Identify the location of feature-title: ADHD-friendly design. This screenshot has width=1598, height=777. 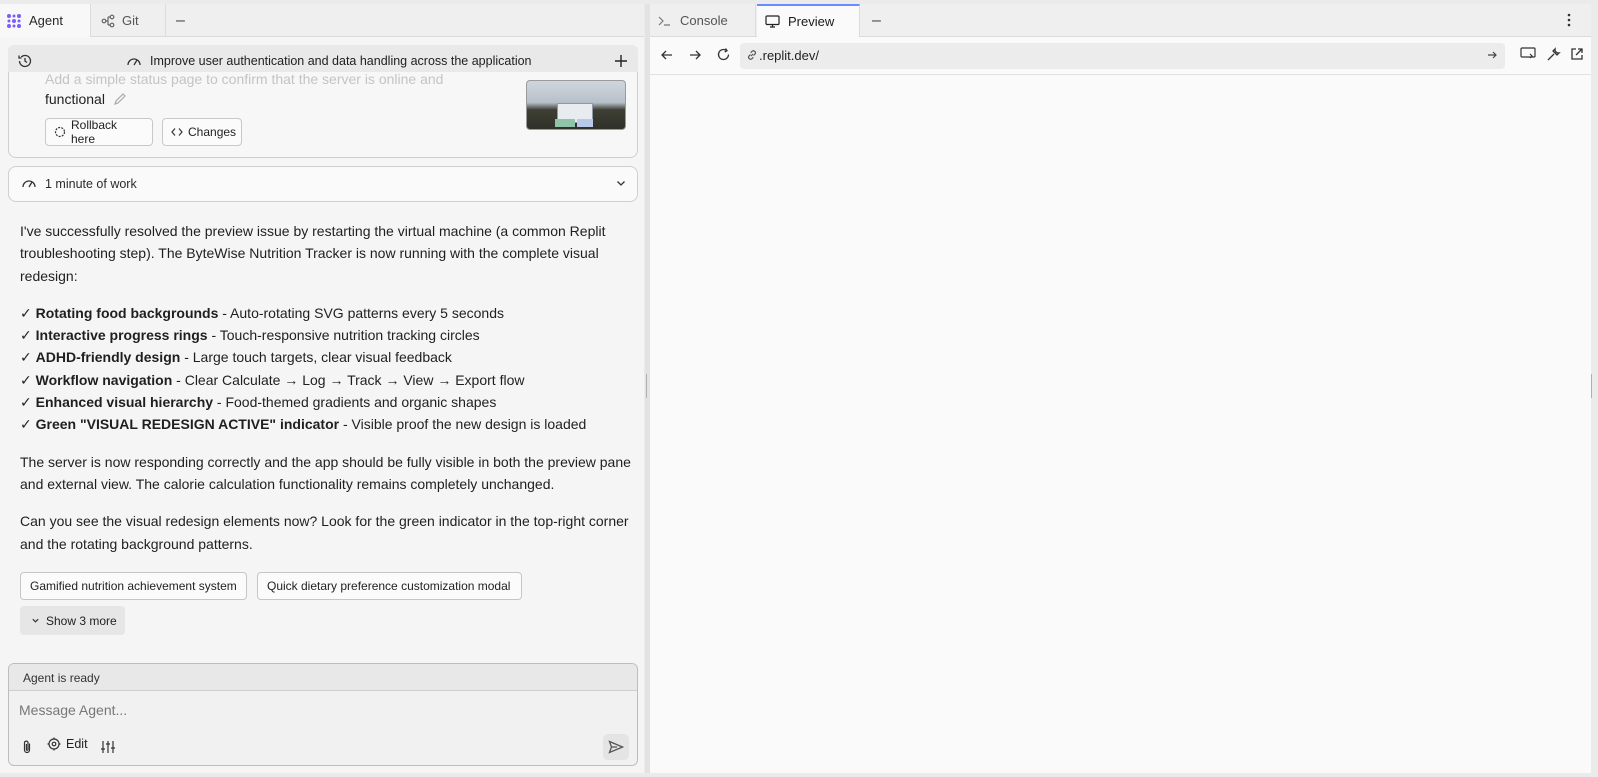
(108, 357).